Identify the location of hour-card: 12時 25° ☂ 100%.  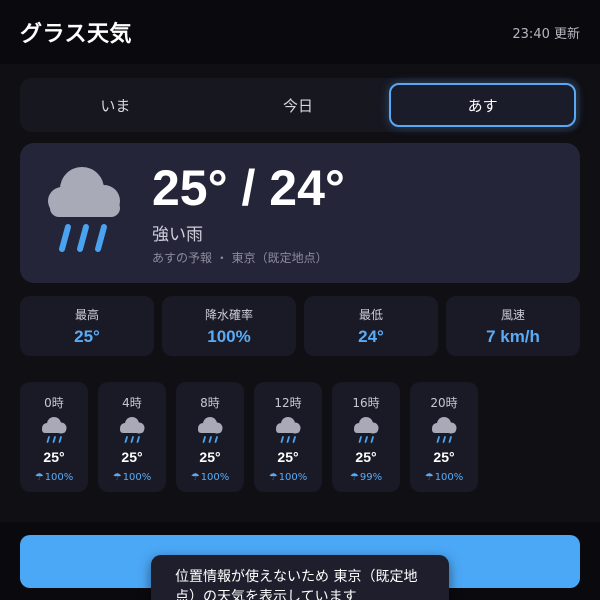
(288, 437).